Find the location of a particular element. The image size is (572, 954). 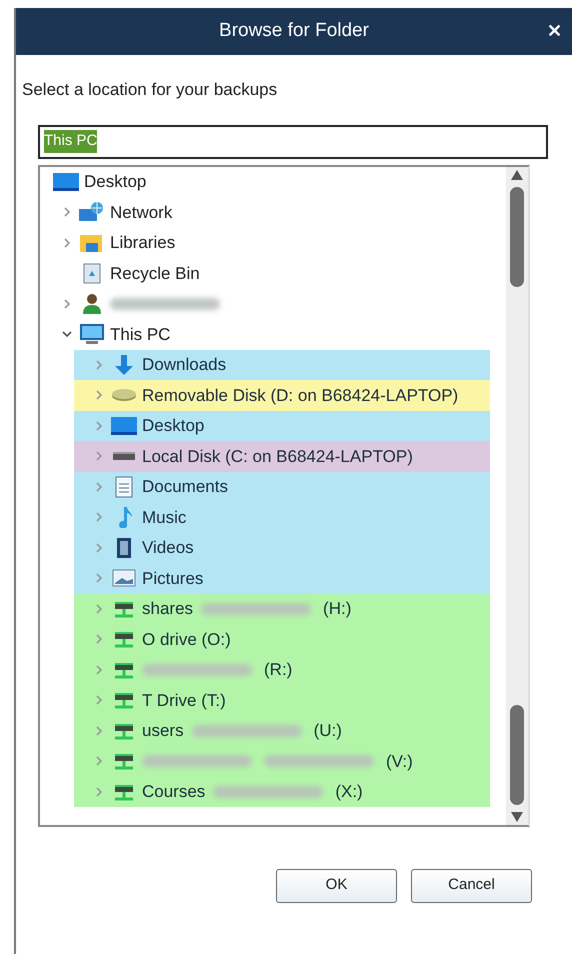

tree-row-highlight: Downloads is located at coordinates (282, 365).